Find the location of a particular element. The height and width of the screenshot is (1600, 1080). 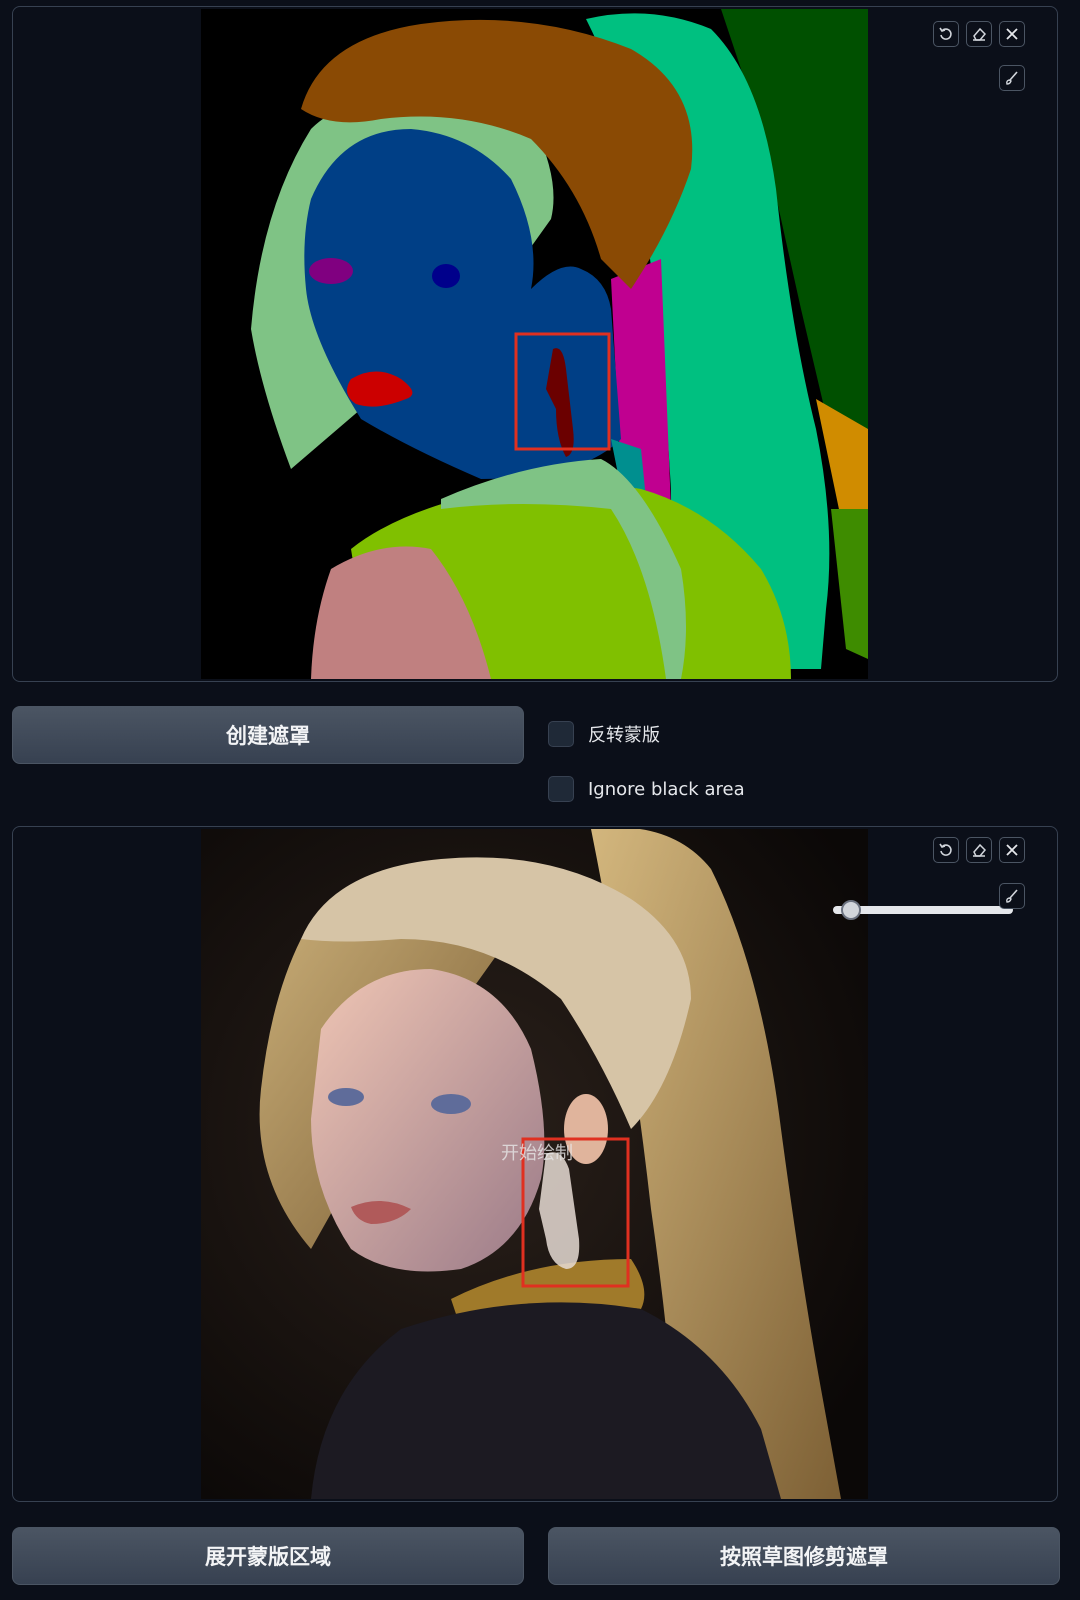

invert-mask-option: 反转蒙版 is located at coordinates (604, 734).